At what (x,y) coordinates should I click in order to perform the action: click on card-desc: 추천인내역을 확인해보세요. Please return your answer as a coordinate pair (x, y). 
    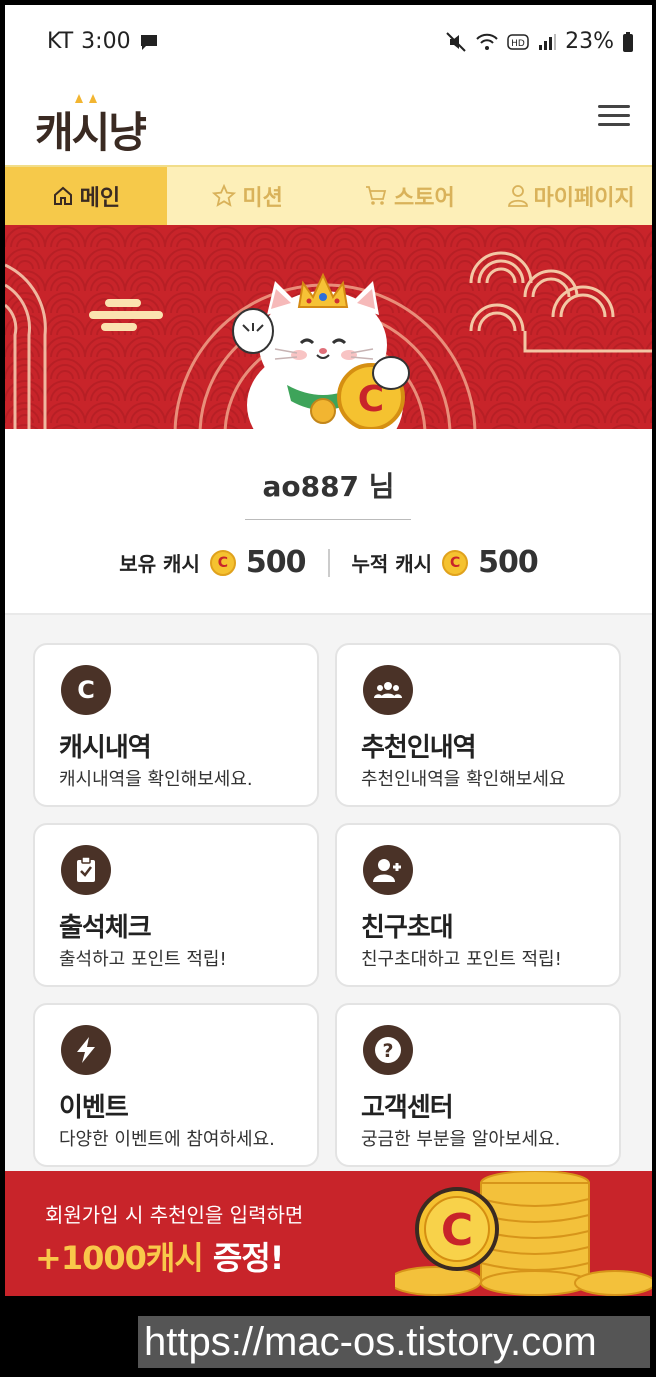
    Looking at the image, I should click on (463, 779).